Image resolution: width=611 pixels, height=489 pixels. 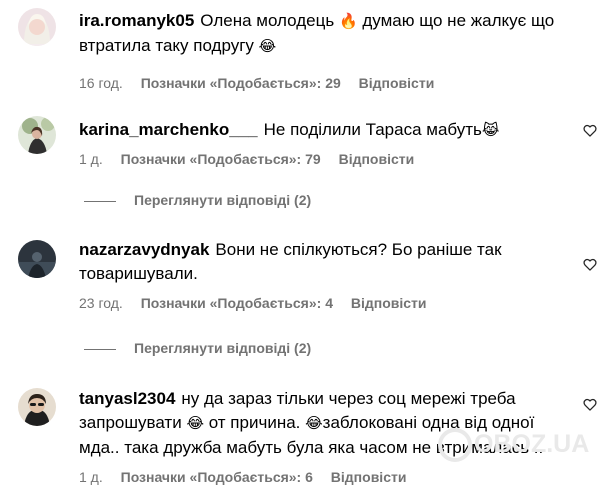 What do you see at coordinates (532, 444) in the screenshot?
I see `watermark-text: OBOZ.UA` at bounding box center [532, 444].